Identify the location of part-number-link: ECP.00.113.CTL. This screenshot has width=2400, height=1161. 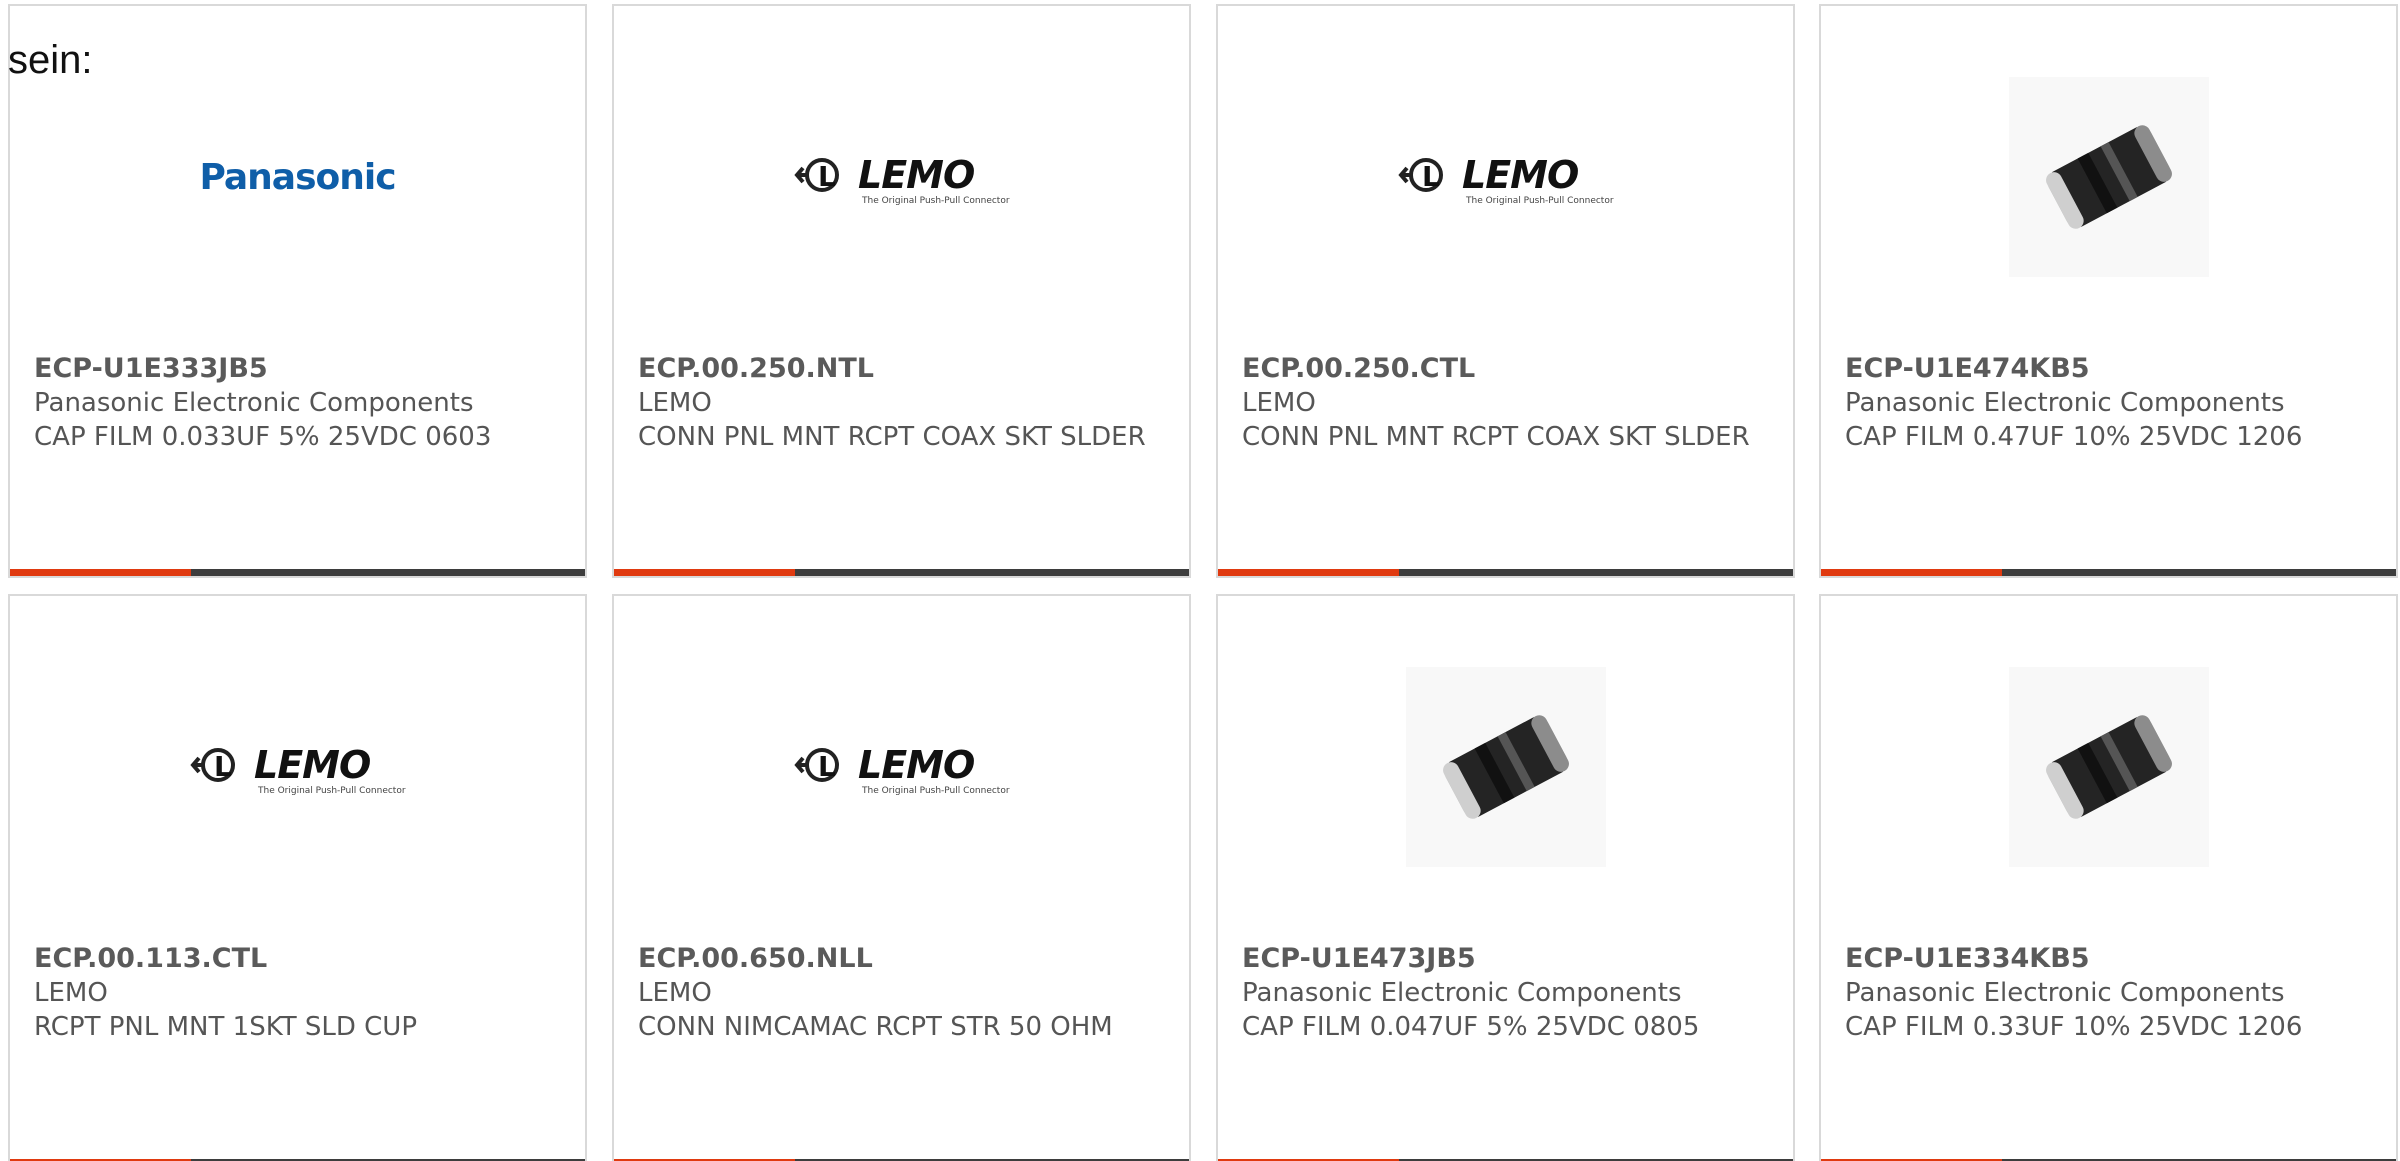
(299, 959).